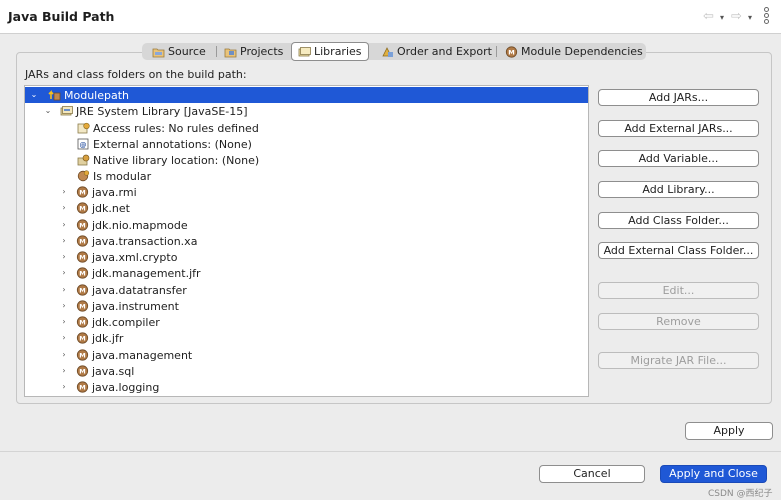  What do you see at coordinates (306, 95) in the screenshot?
I see `tree-item-modulepath: ⌄ Modulepath` at bounding box center [306, 95].